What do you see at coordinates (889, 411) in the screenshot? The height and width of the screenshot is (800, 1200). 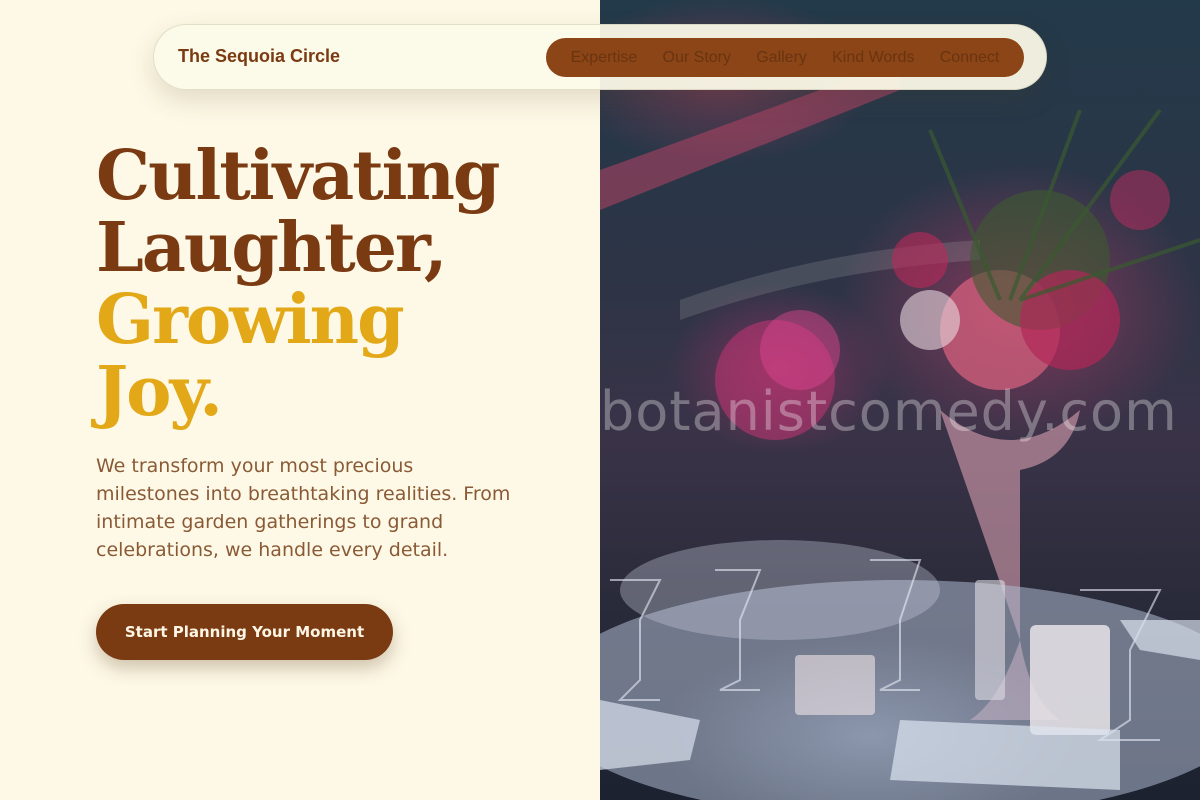 I see `image-watermark: botanistcomedy.com` at bounding box center [889, 411].